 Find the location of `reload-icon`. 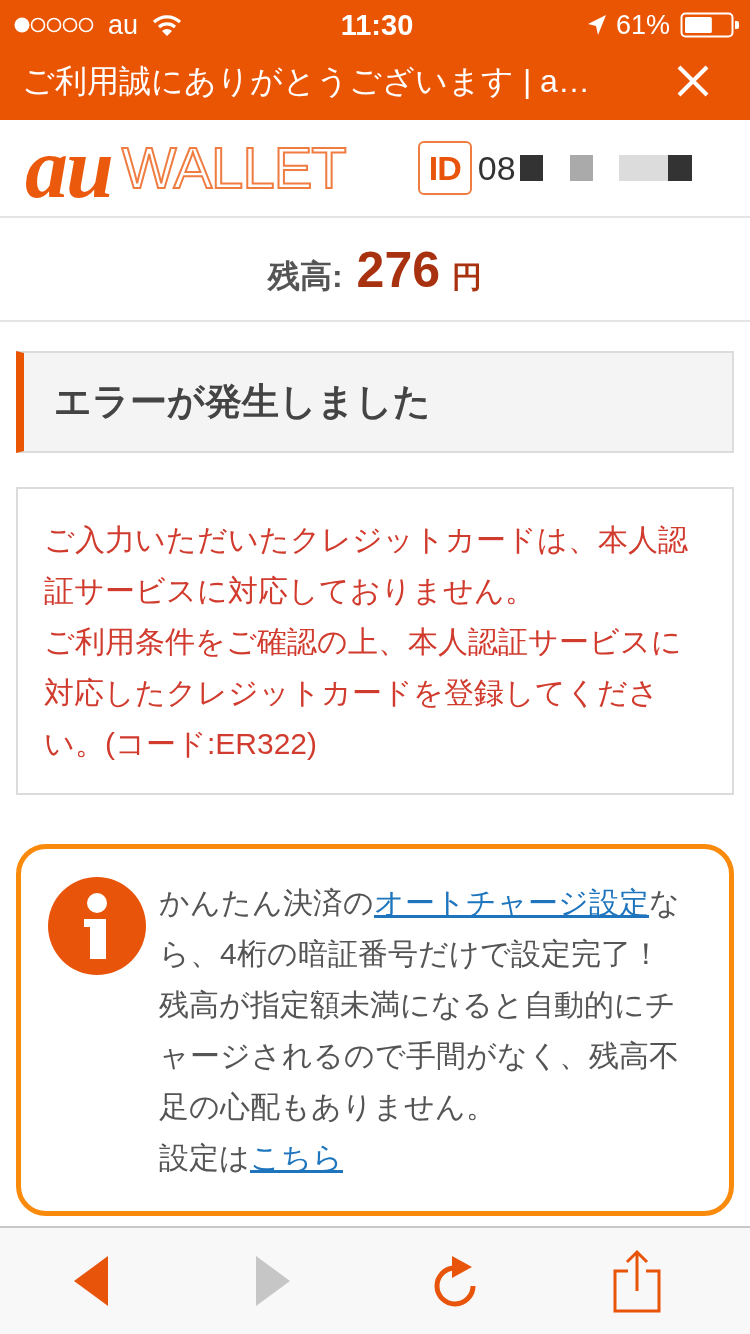

reload-icon is located at coordinates (455, 1281).